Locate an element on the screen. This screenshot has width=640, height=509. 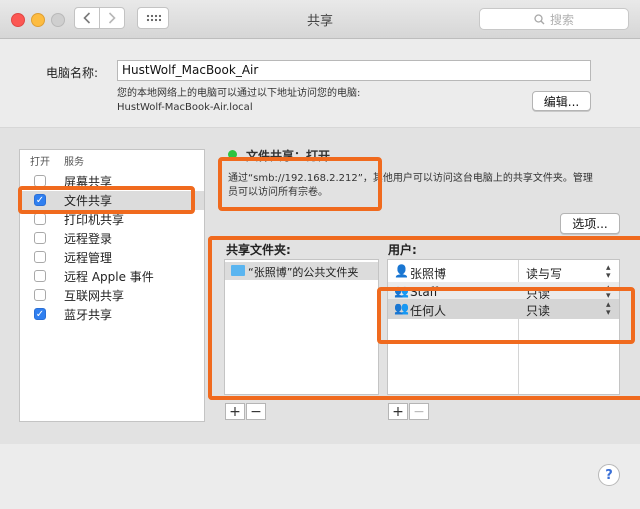
add-folder-button: + is located at coordinates (235, 411).